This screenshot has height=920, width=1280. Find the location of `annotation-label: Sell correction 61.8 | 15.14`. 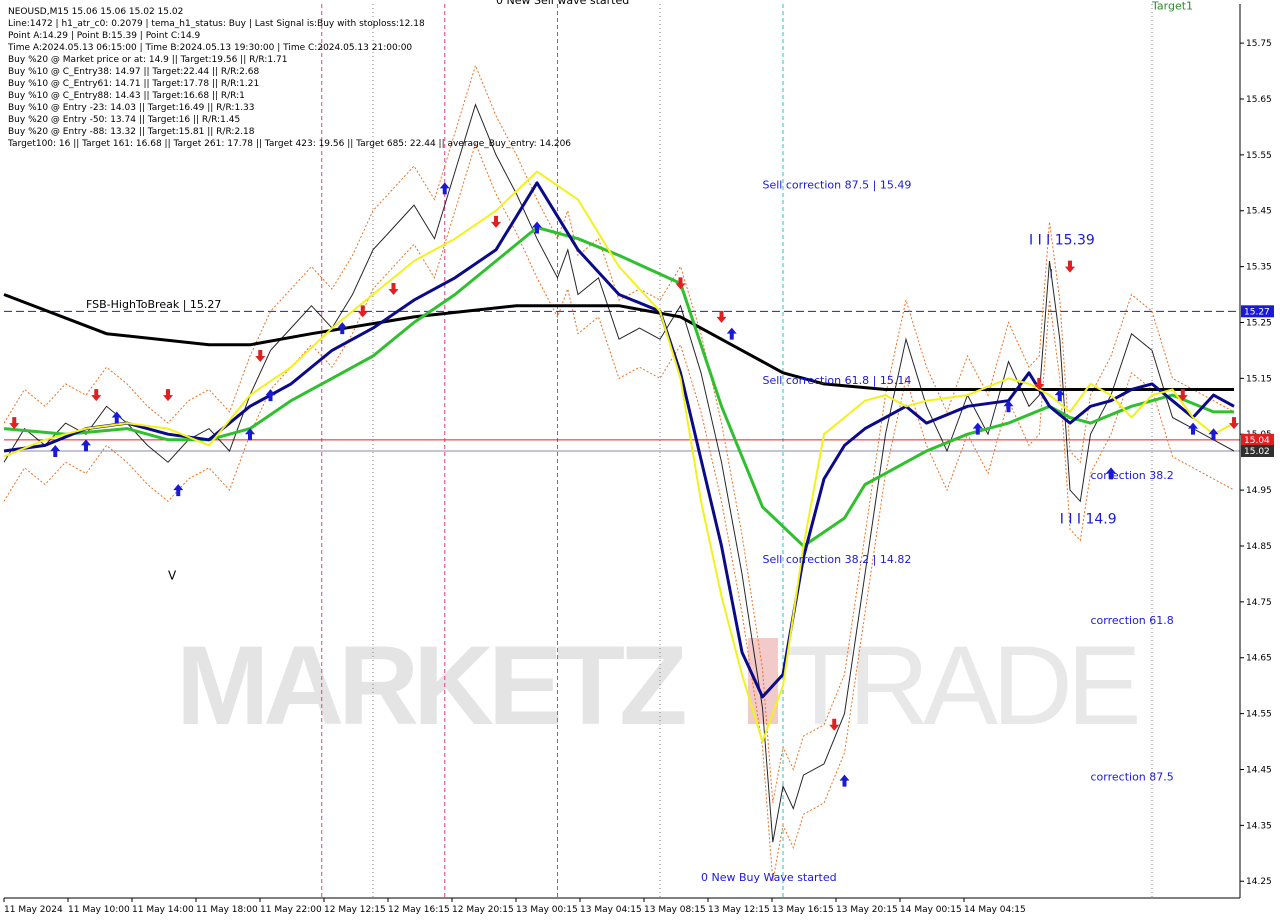

annotation-label: Sell correction 61.8 | 15.14 is located at coordinates (837, 380).